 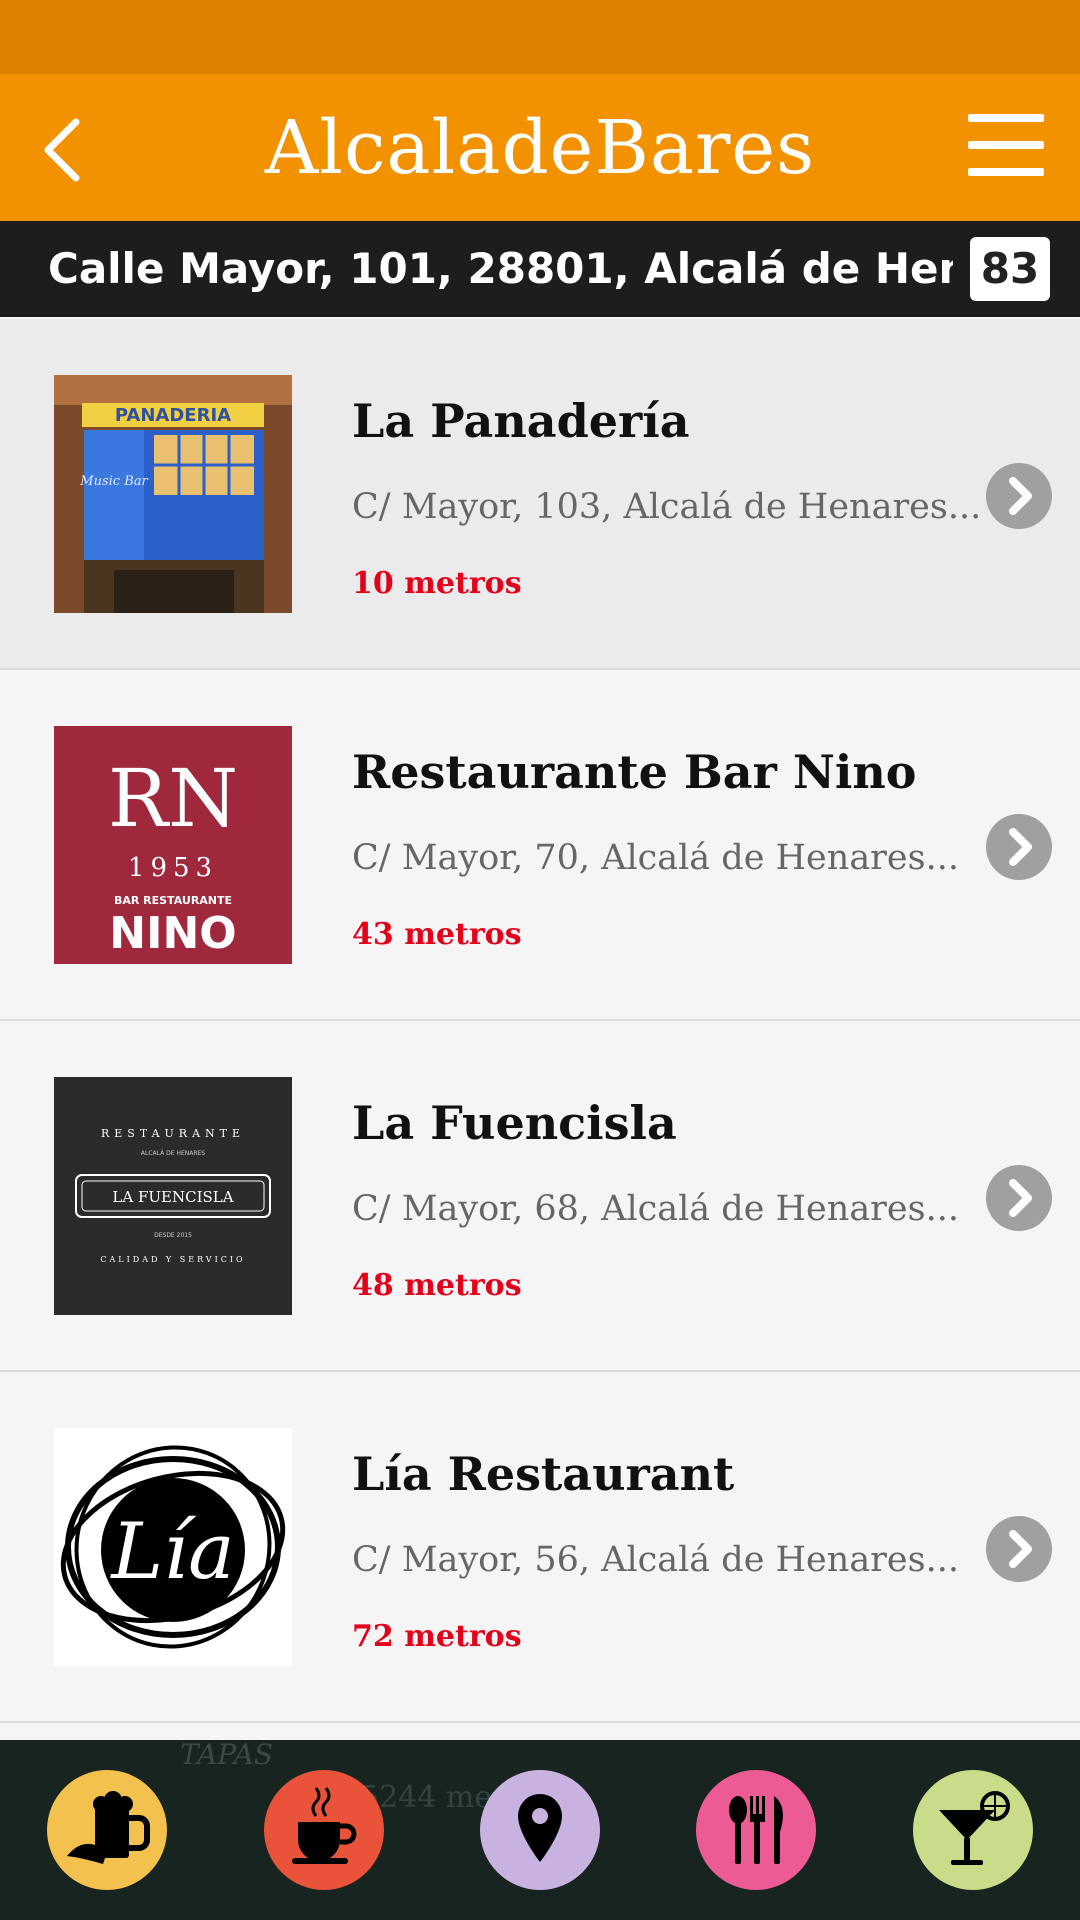 I want to click on bar-name: La Panadería, so click(x=521, y=421).